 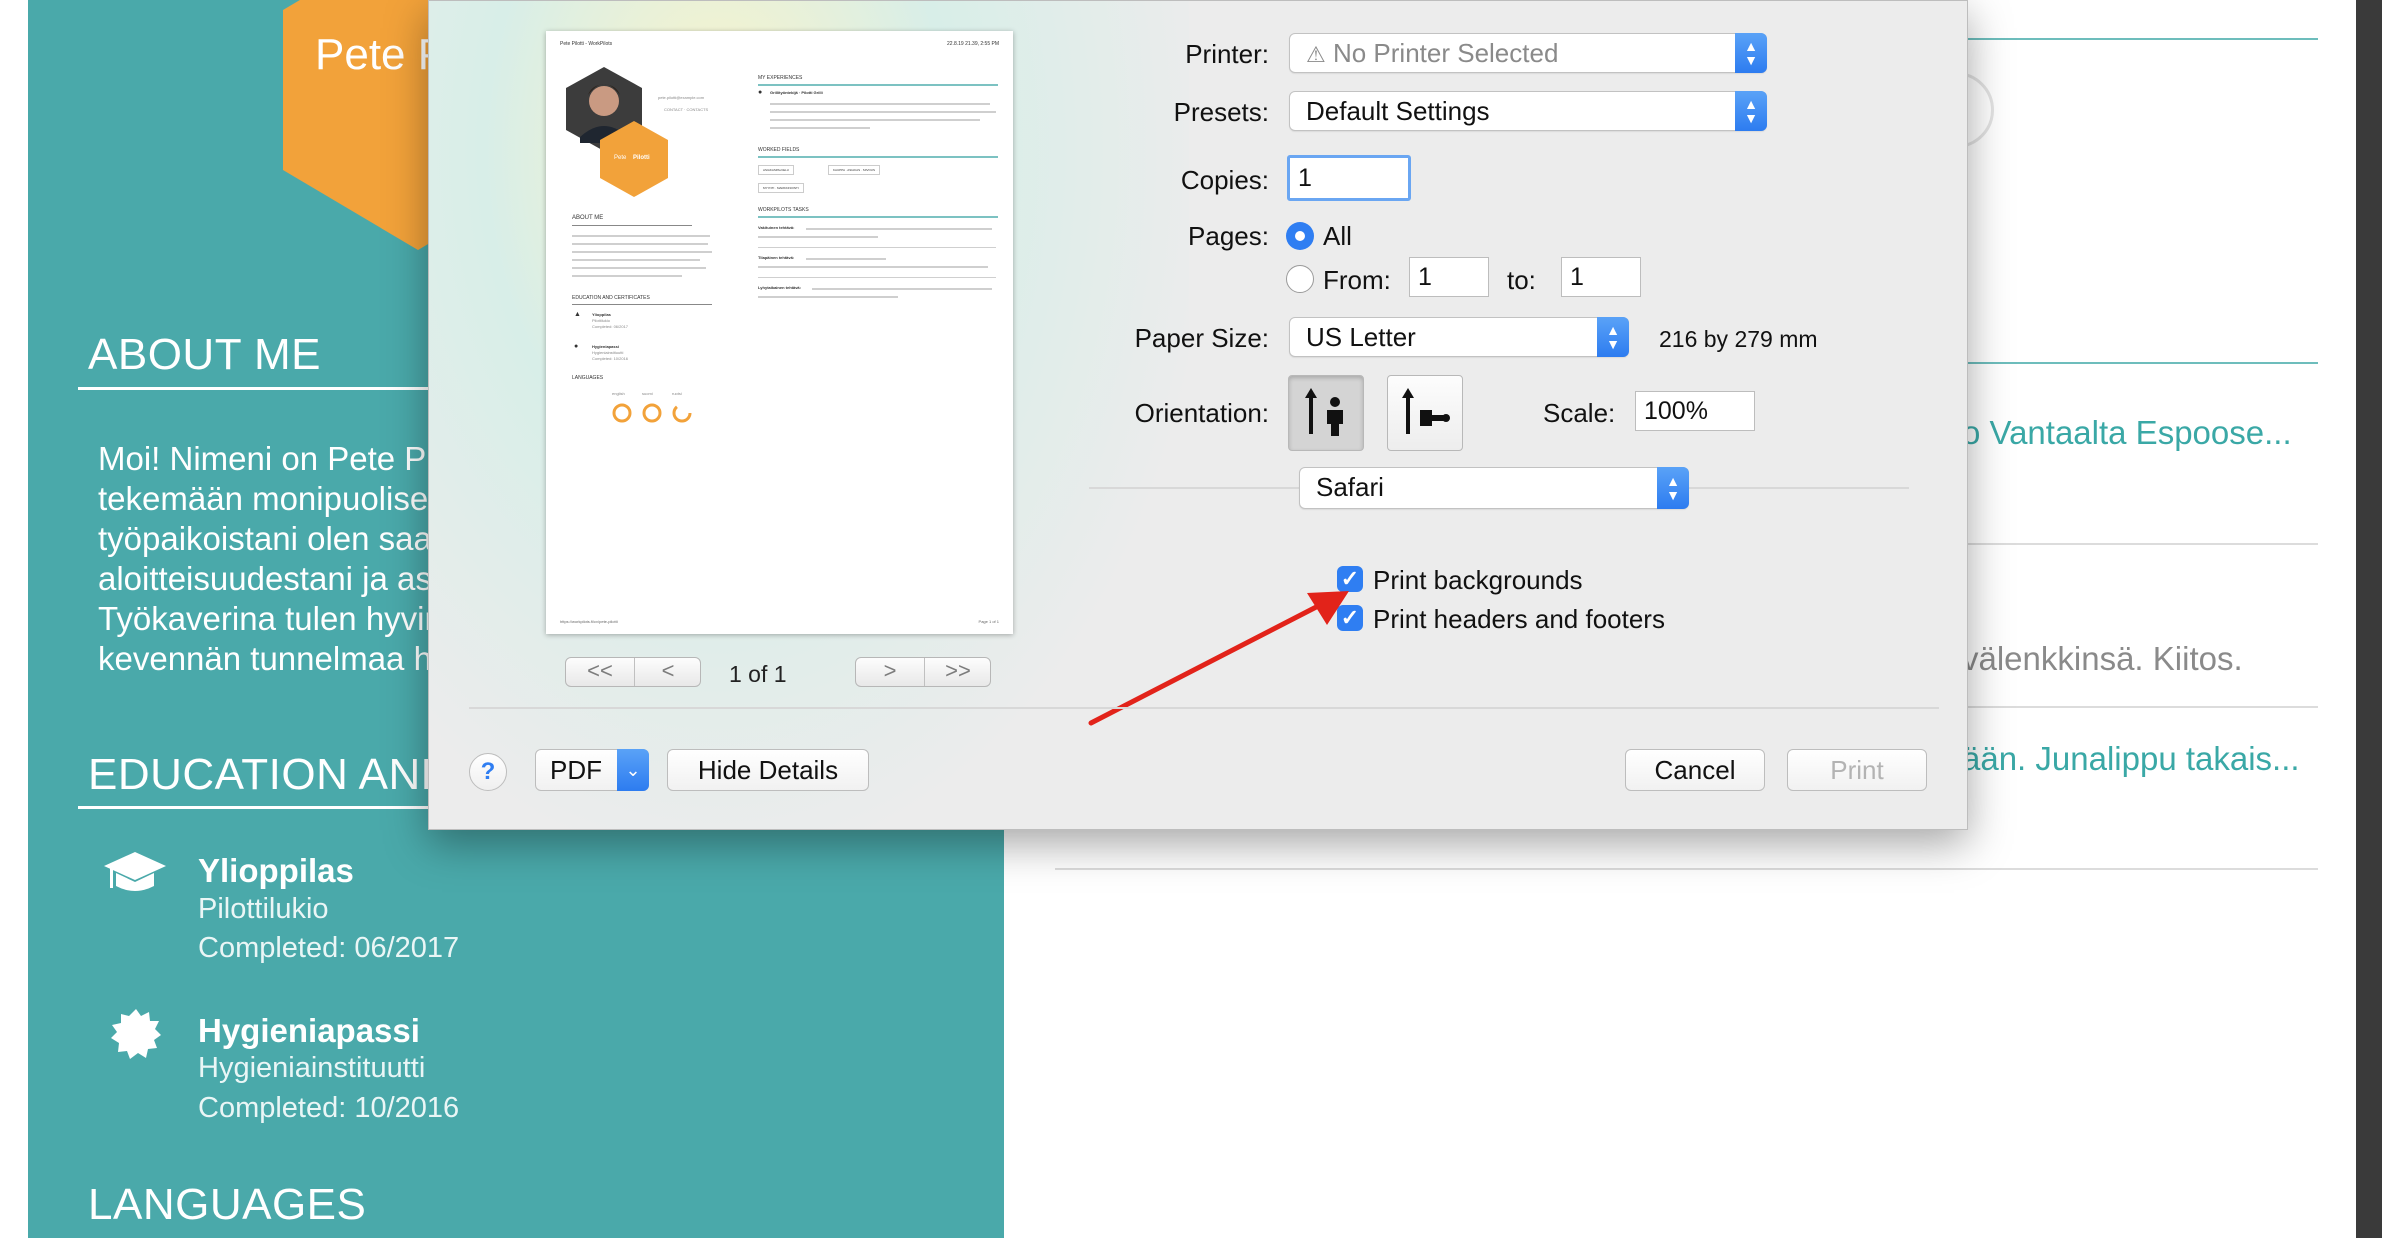 What do you see at coordinates (647, 393) in the screenshot?
I see `preview-language-label: suomi` at bounding box center [647, 393].